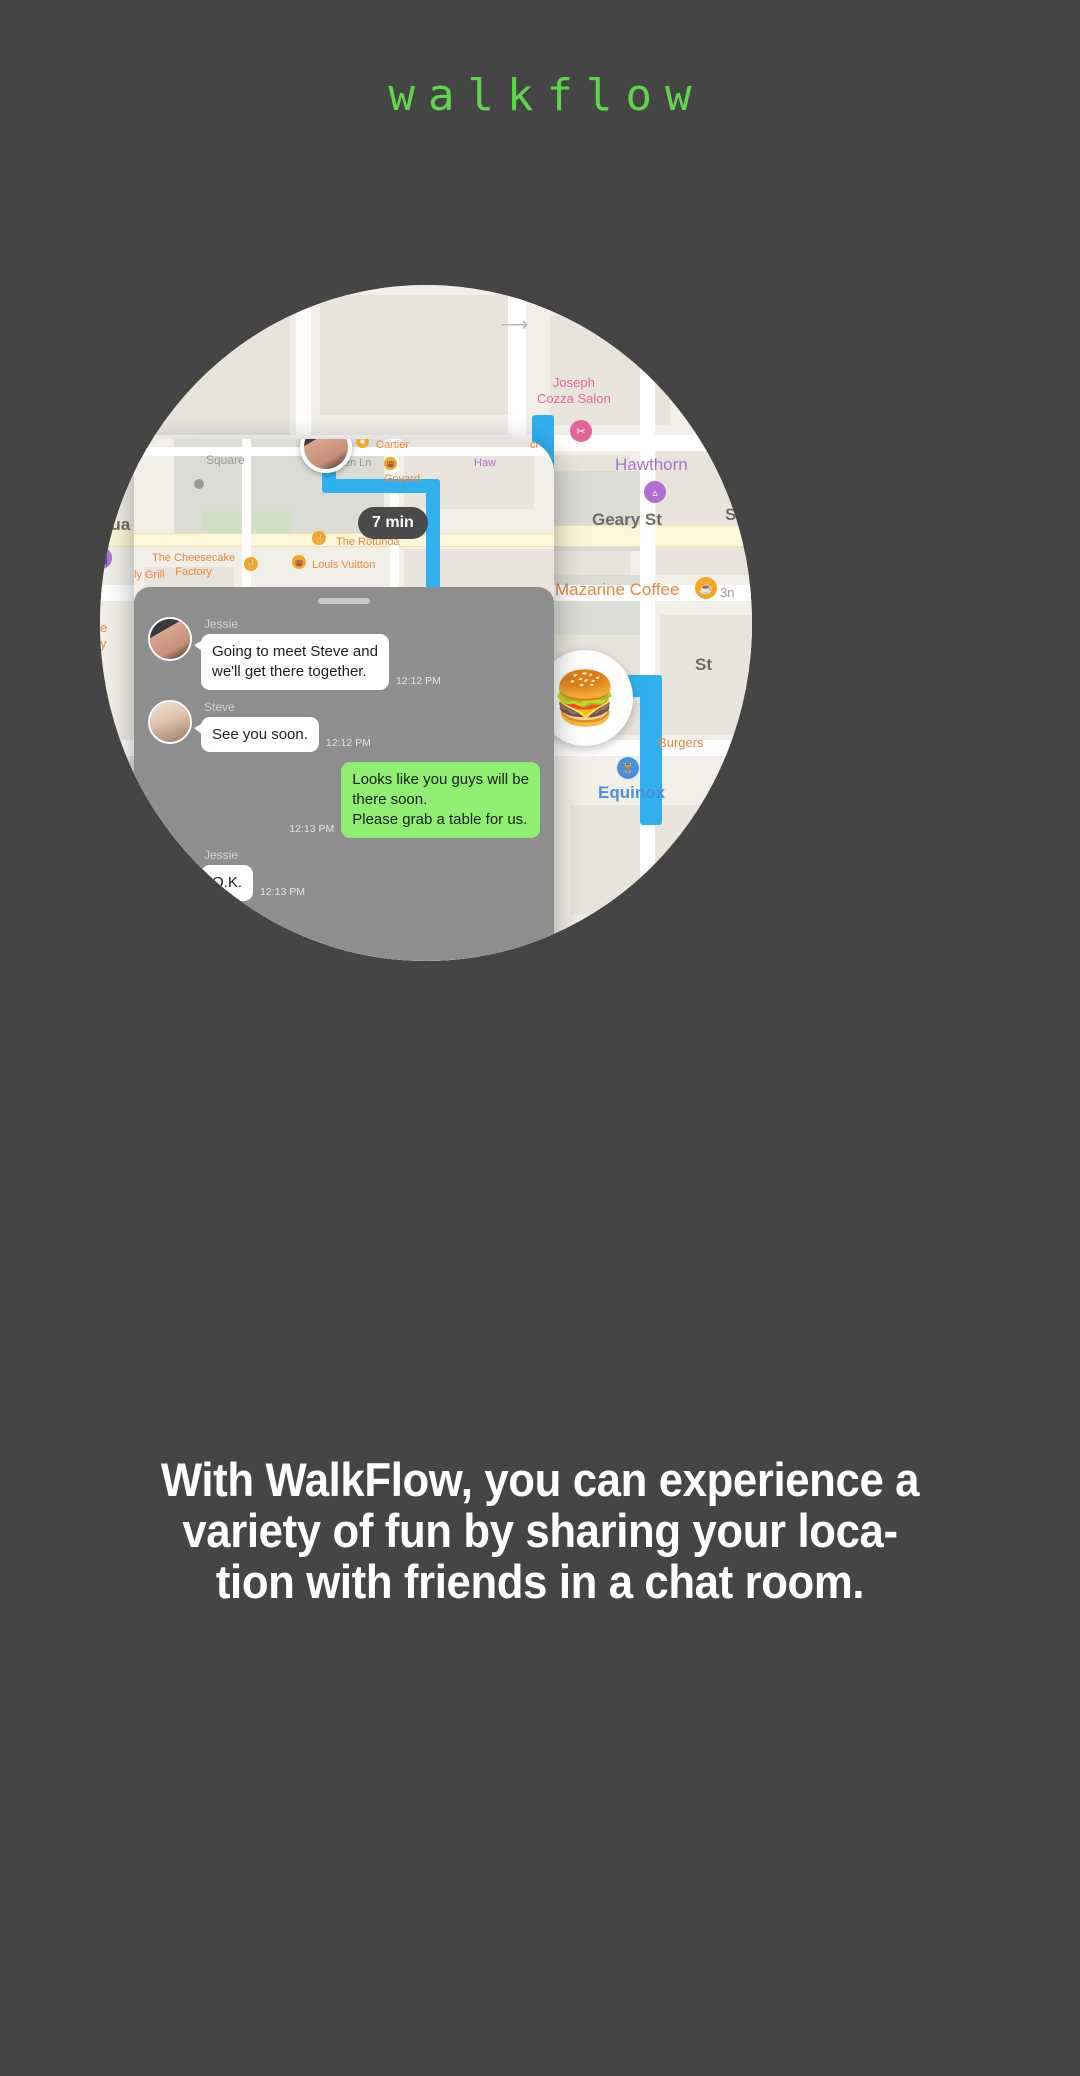 This screenshot has width=1080, height=2076. Describe the element at coordinates (727, 592) in the screenshot. I see `map-label: 3n` at that location.